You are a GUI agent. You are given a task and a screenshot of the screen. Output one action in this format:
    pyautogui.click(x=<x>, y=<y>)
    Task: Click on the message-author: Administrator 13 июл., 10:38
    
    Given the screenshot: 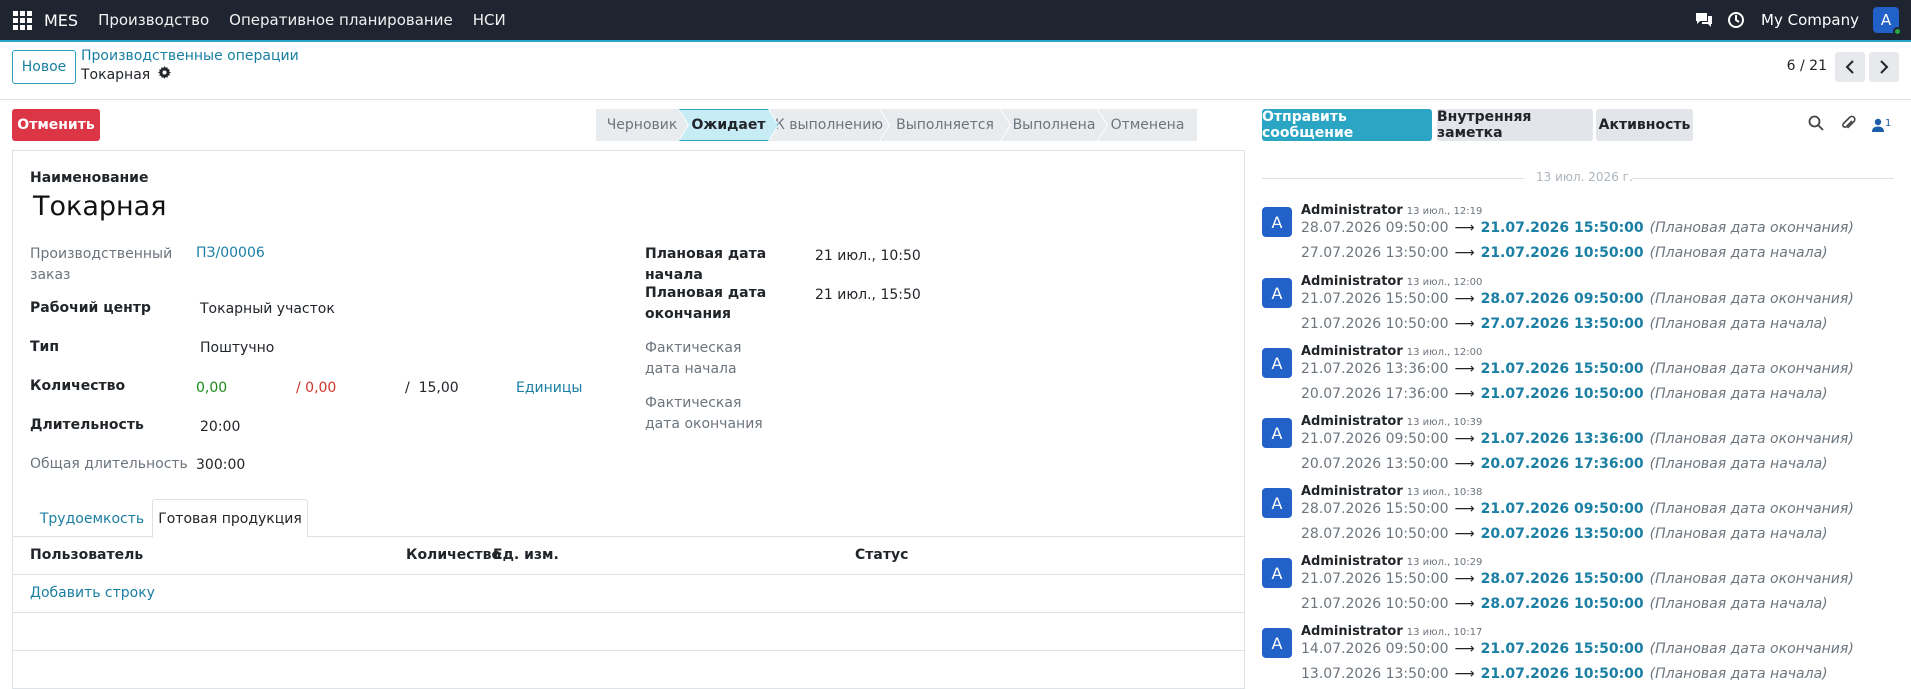 What is the action you would take?
    pyautogui.click(x=1391, y=491)
    